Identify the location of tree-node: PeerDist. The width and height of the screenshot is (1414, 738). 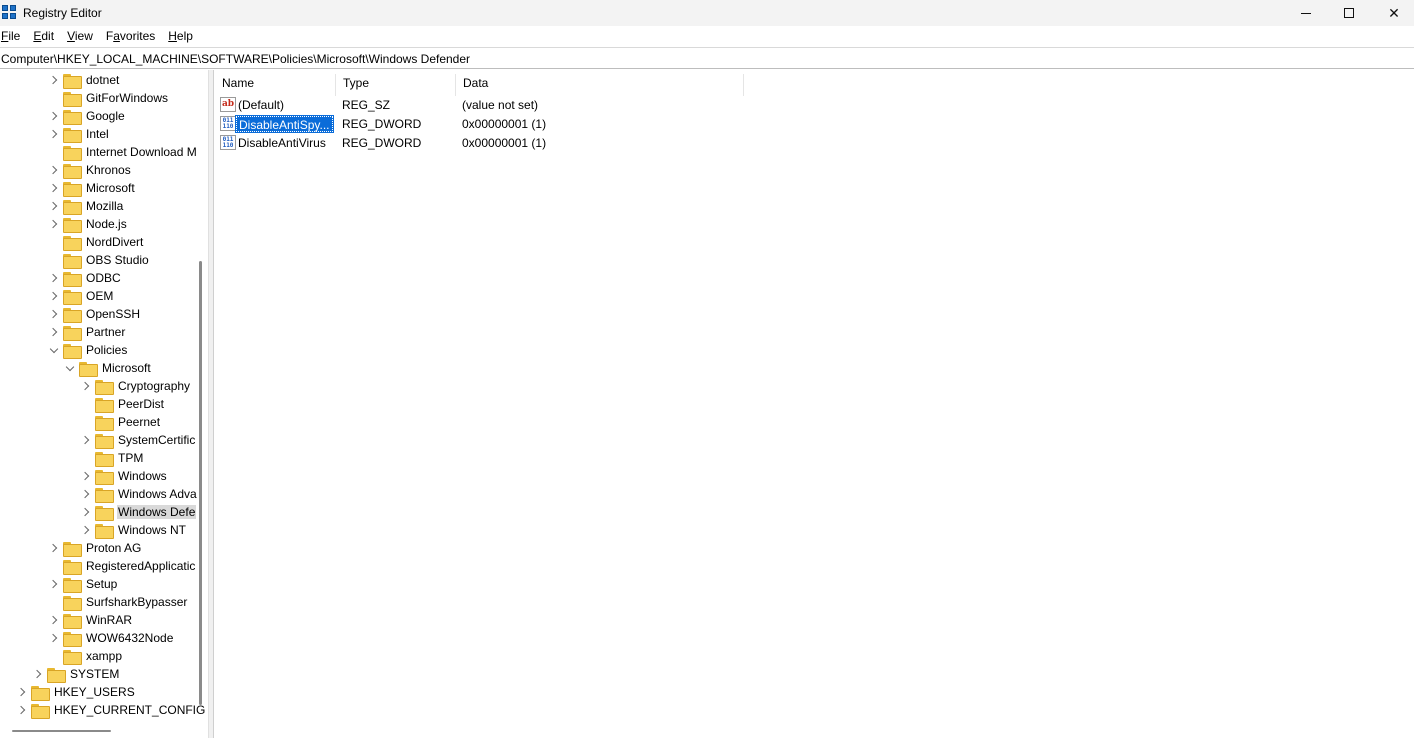
(123, 404).